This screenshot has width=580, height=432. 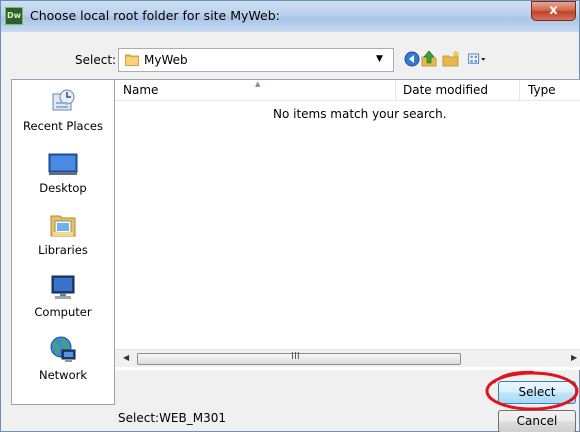 What do you see at coordinates (63, 250) in the screenshot?
I see `place-label: Libraries` at bounding box center [63, 250].